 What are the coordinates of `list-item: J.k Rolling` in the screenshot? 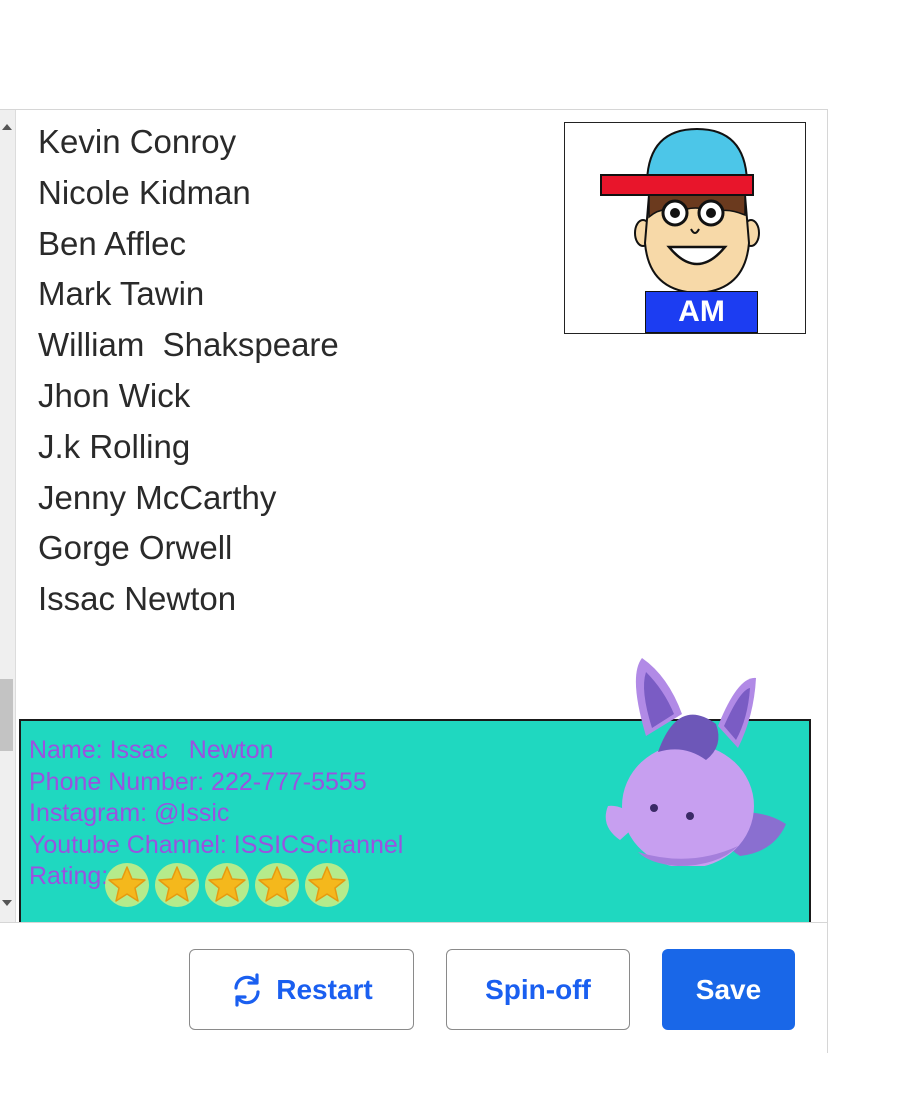 It's located at (114, 446).